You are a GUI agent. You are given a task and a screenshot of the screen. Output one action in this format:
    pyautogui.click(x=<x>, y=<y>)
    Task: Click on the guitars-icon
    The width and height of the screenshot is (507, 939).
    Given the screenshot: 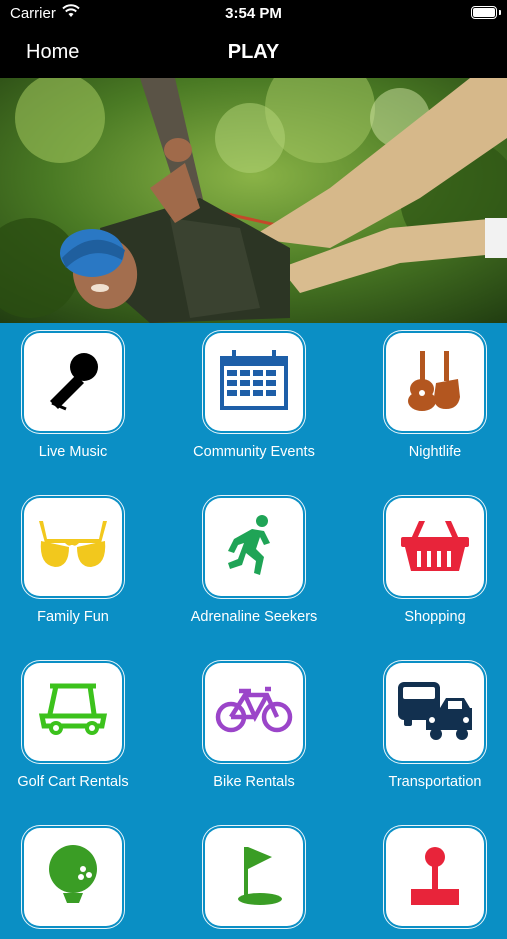 What is the action you would take?
    pyautogui.click(x=435, y=382)
    